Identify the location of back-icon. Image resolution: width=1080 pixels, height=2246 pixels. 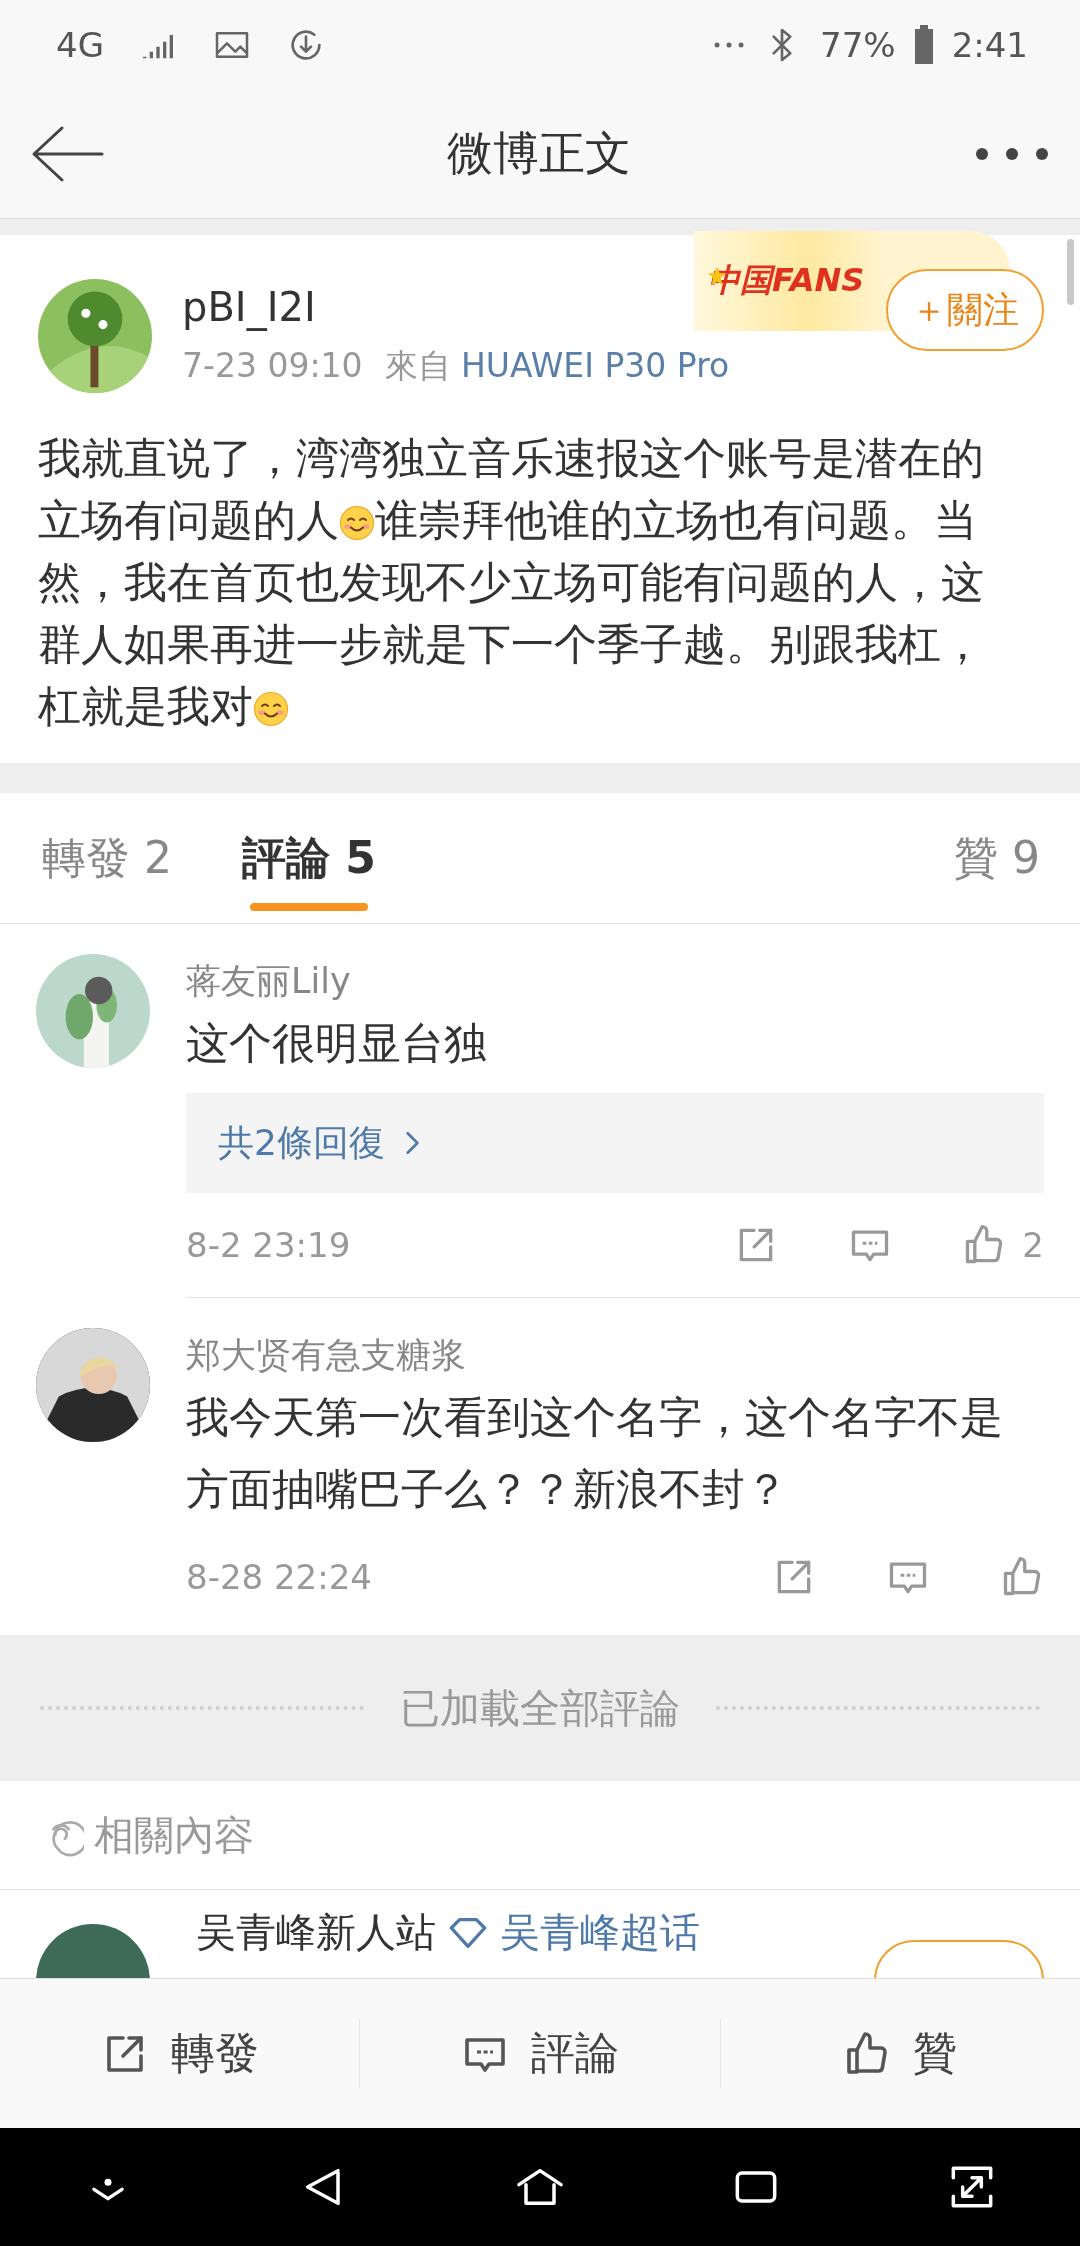
(67, 154).